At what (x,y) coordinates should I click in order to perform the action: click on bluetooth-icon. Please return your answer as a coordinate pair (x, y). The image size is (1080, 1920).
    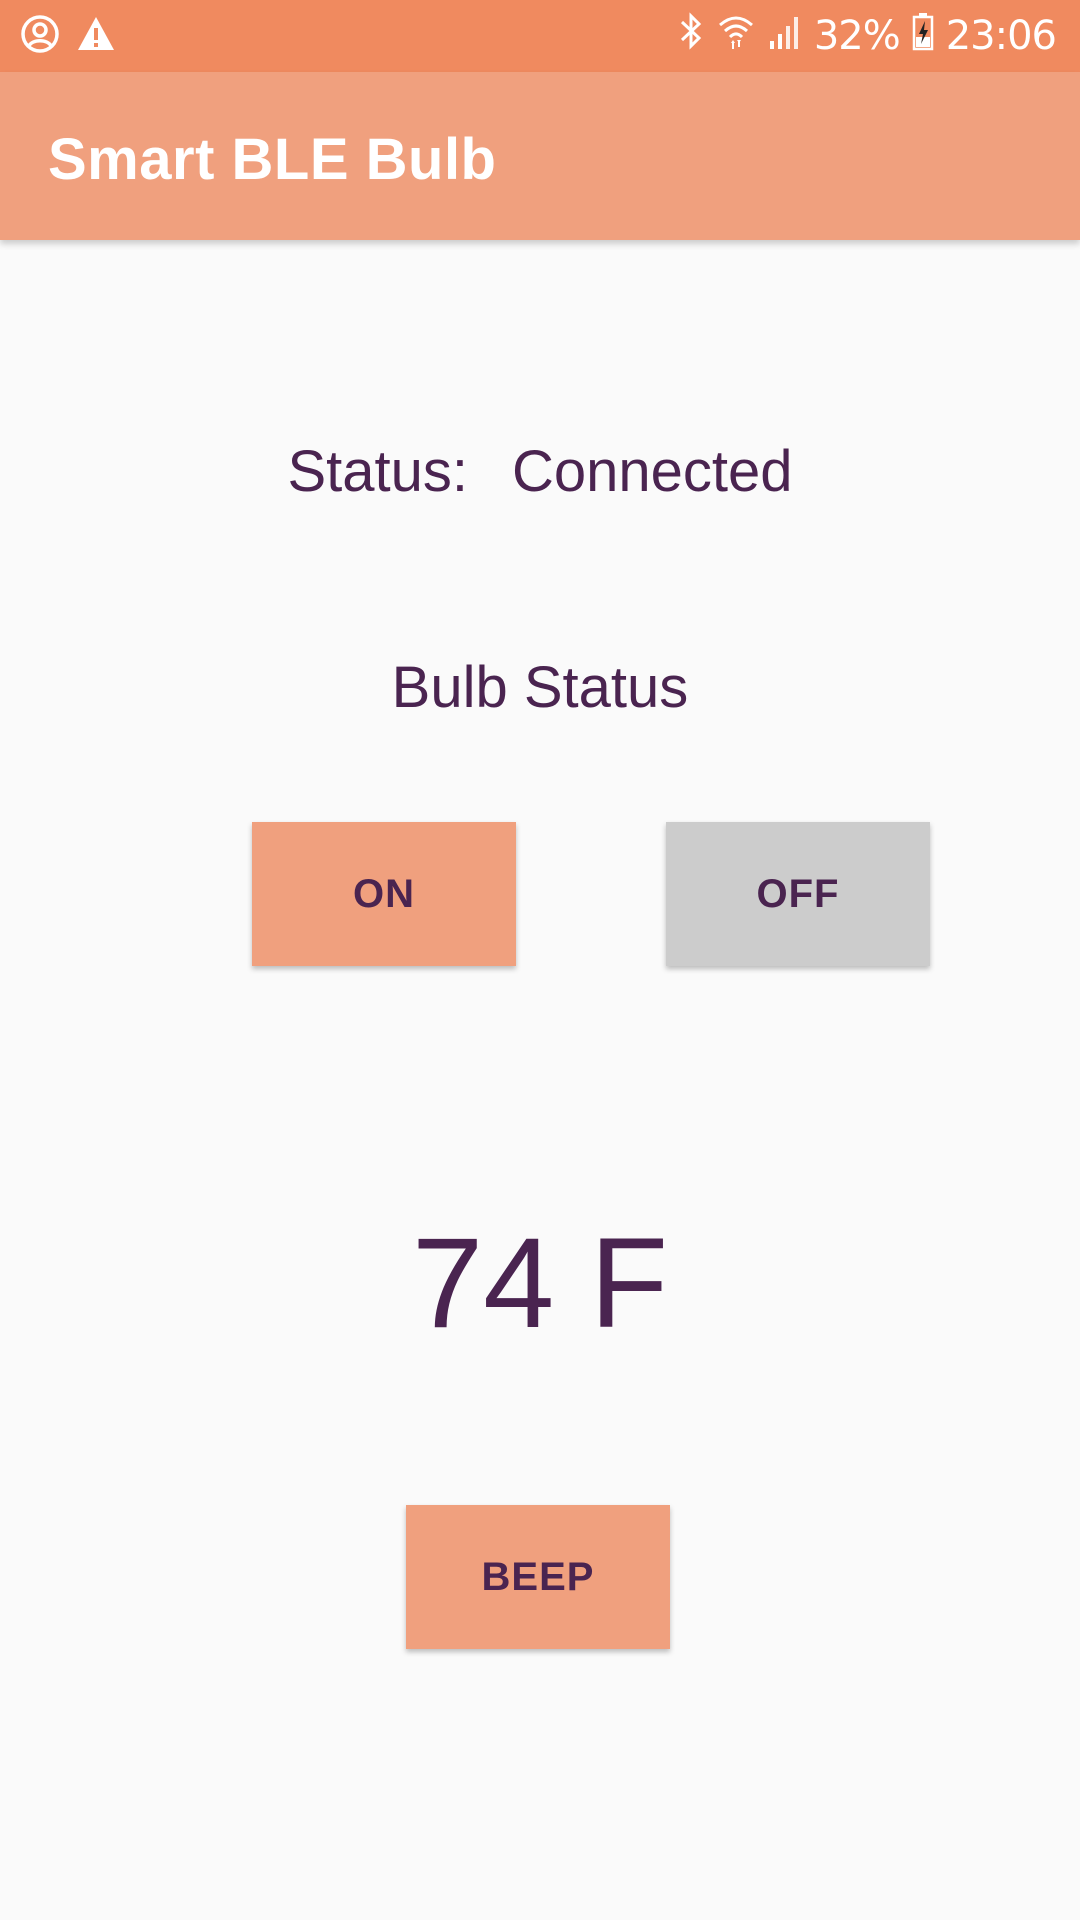
    Looking at the image, I should click on (691, 36).